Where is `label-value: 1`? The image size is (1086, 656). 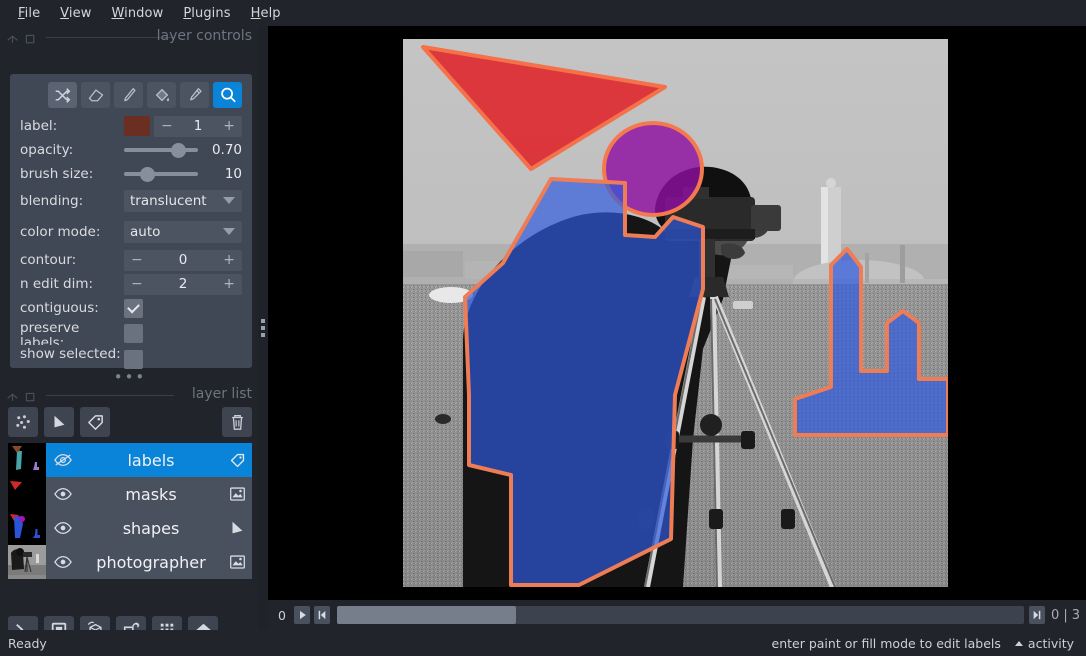
label-value: 1 is located at coordinates (198, 126).